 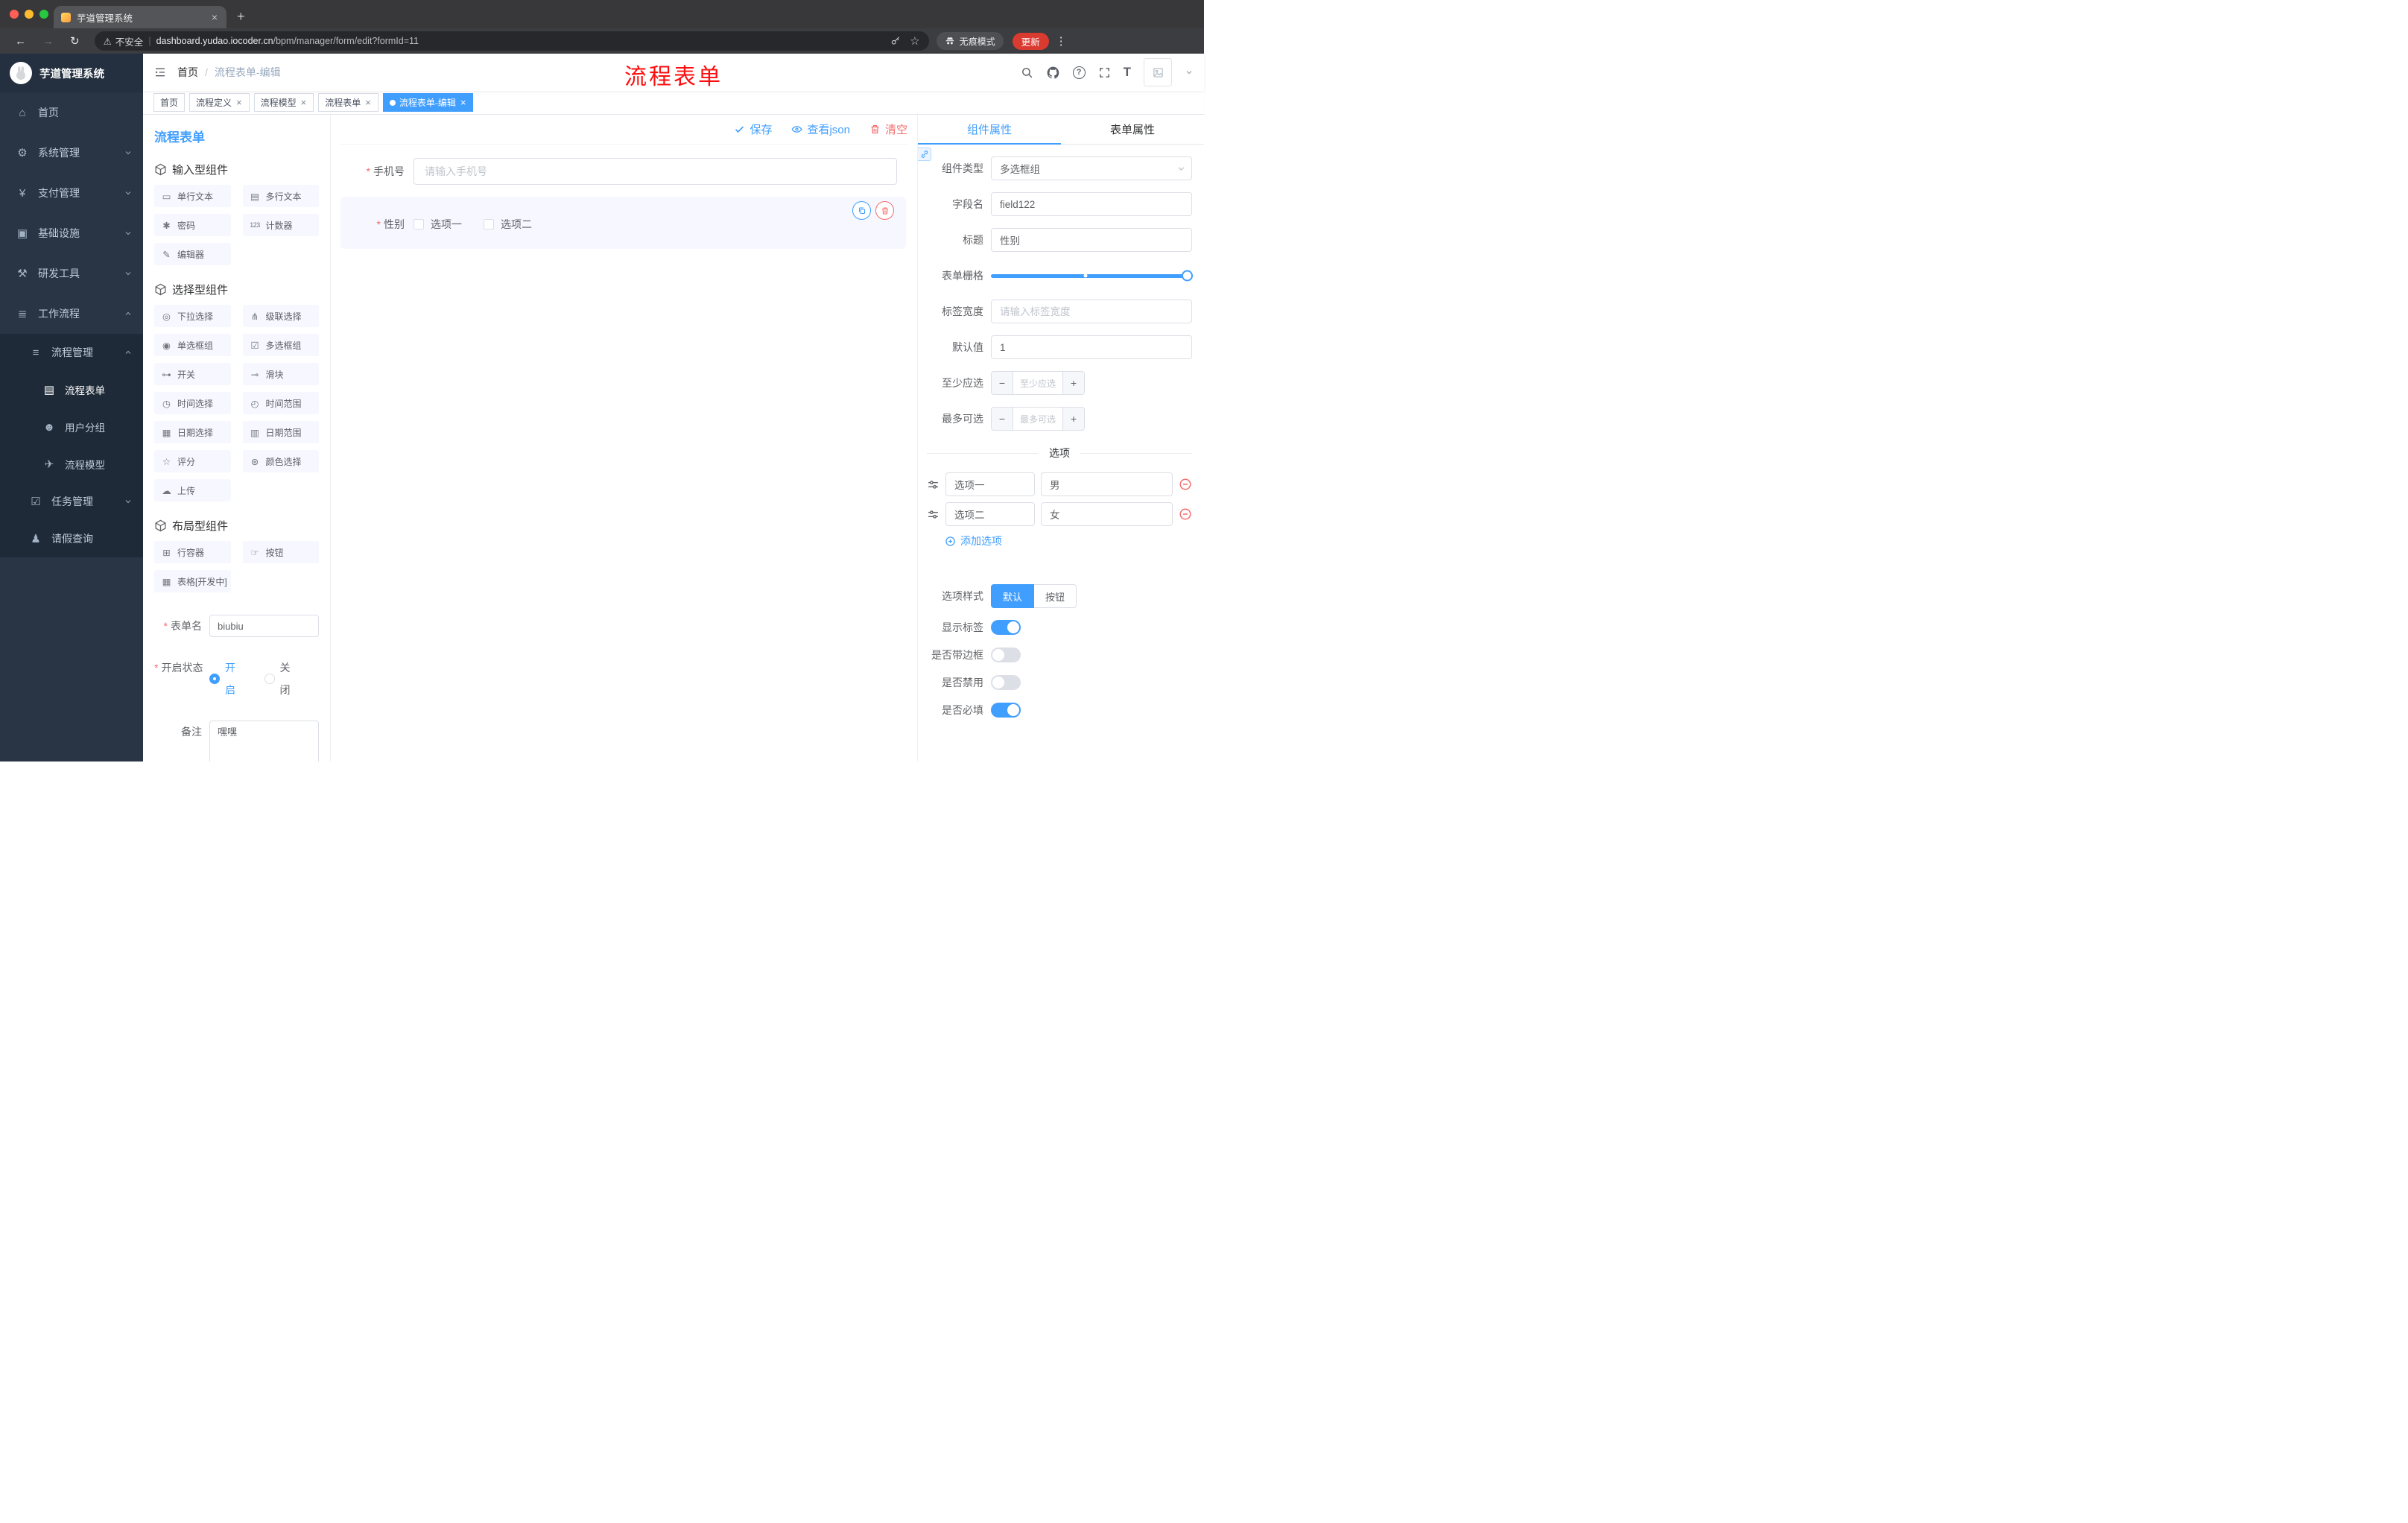 What do you see at coordinates (71, 73) in the screenshot?
I see `sidebar-logo: 芋道管理系统` at bounding box center [71, 73].